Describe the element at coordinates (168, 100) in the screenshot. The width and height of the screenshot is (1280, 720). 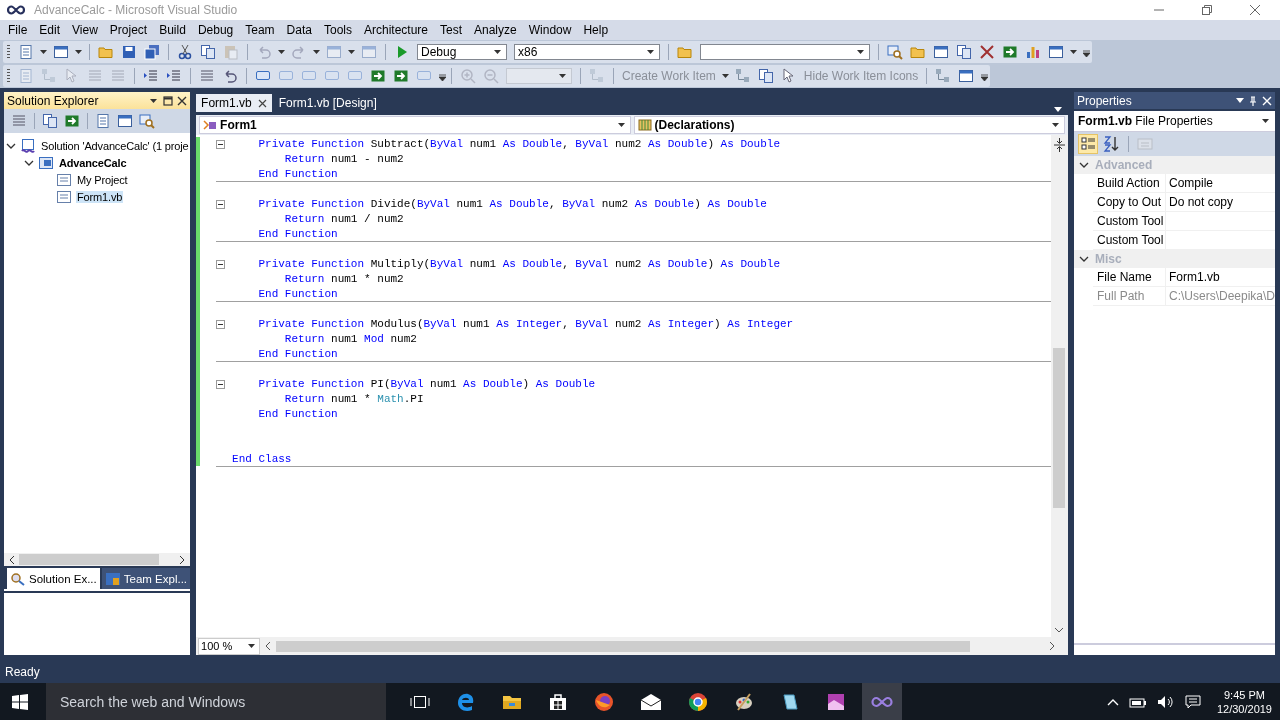
I see `maximize-icon` at that location.